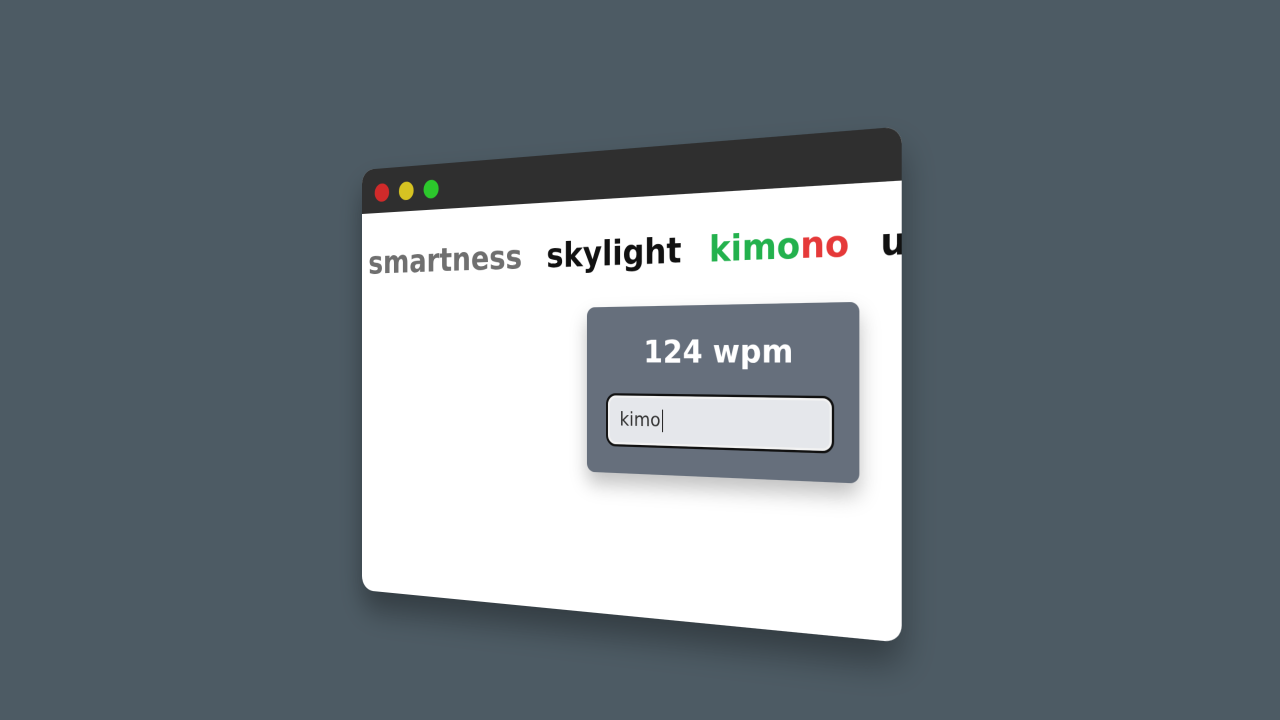 The image size is (1280, 720). I want to click on upcoming-word: unknotted, so click(891, 237).